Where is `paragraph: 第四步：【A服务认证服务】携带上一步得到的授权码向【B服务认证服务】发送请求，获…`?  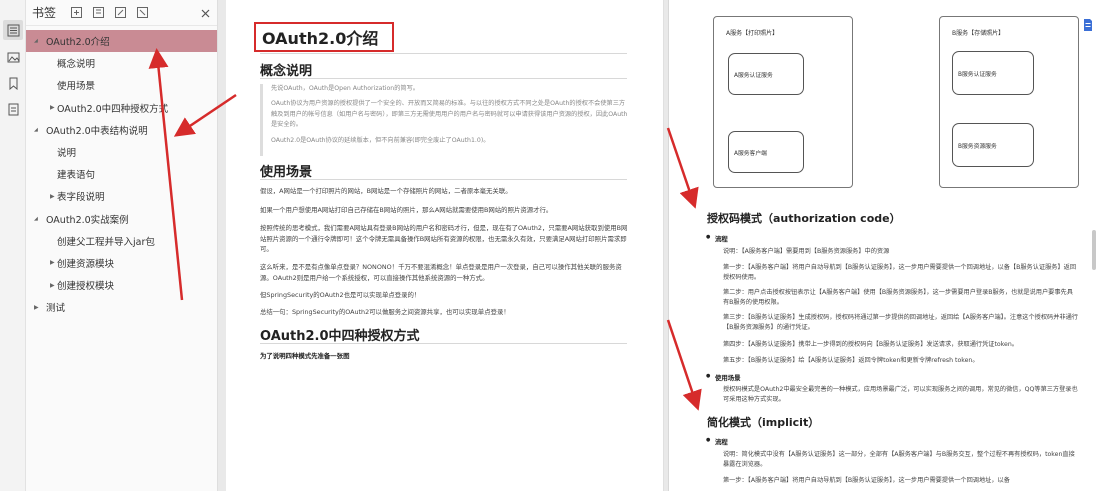
paragraph: 第四步：【A服务认证服务】携带上一步得到的授权码向【B服务认证服务】发送请求，获… is located at coordinates (870, 344).